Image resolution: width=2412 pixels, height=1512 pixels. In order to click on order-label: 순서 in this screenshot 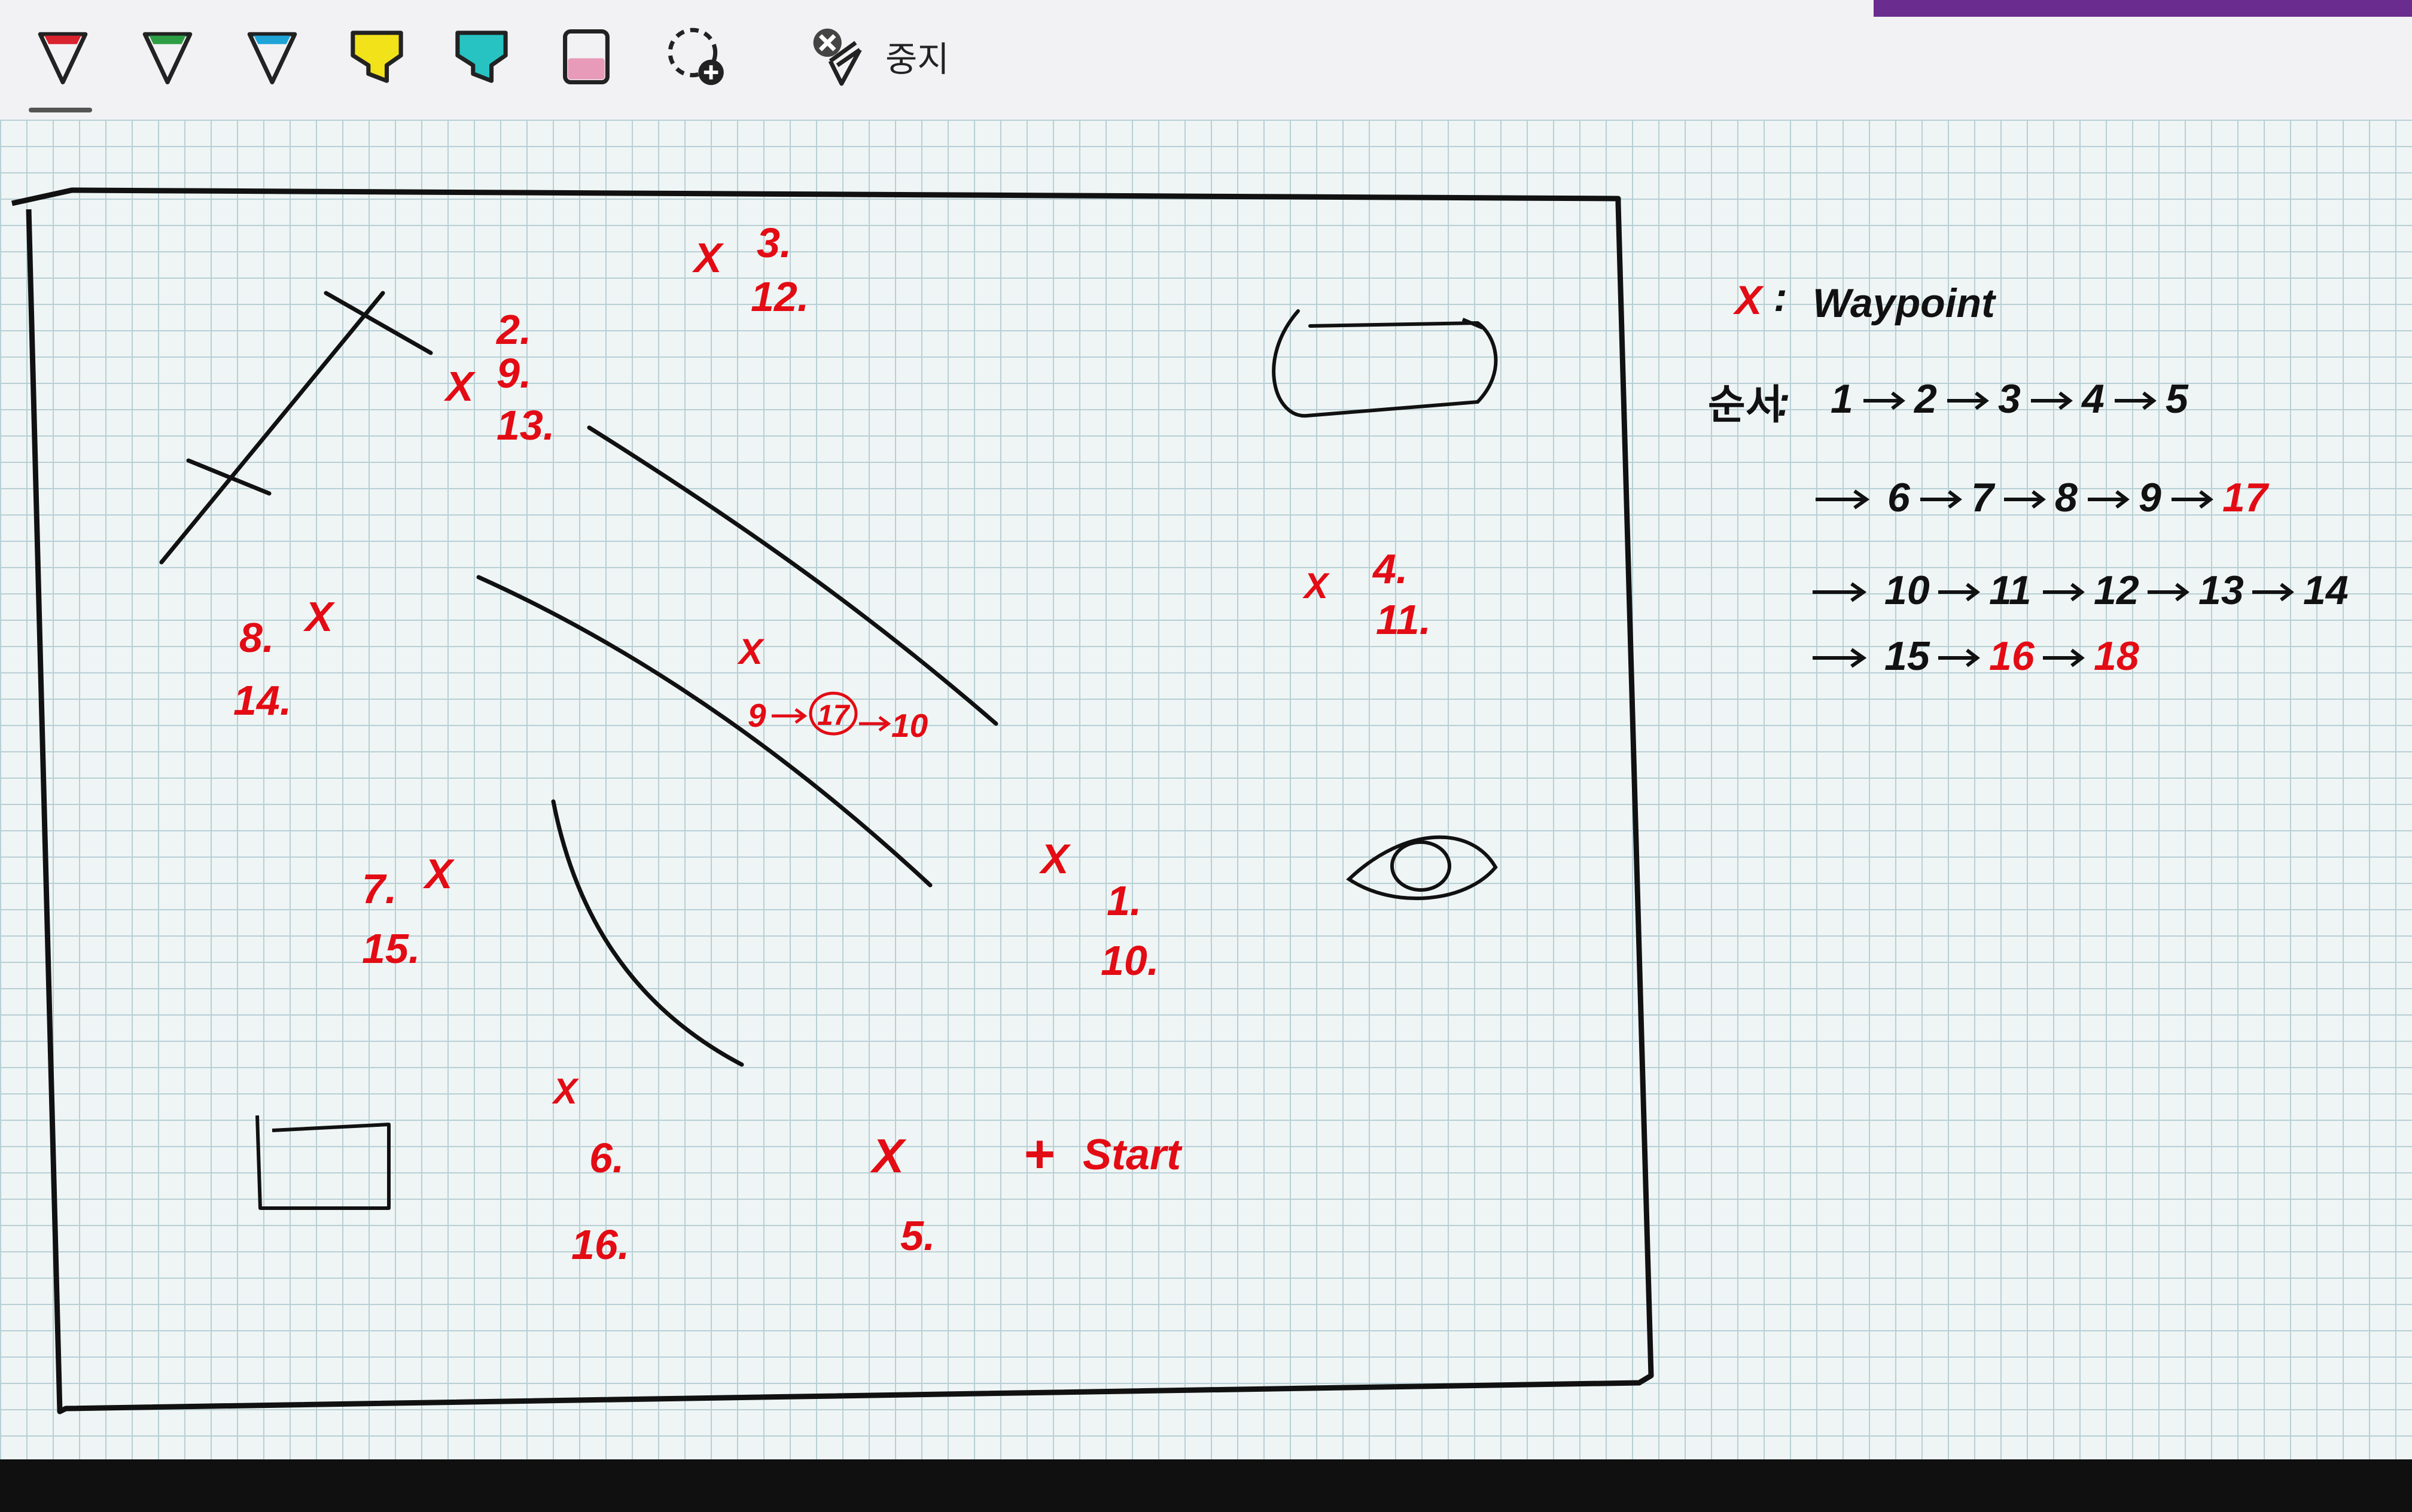, I will do `click(1745, 405)`.